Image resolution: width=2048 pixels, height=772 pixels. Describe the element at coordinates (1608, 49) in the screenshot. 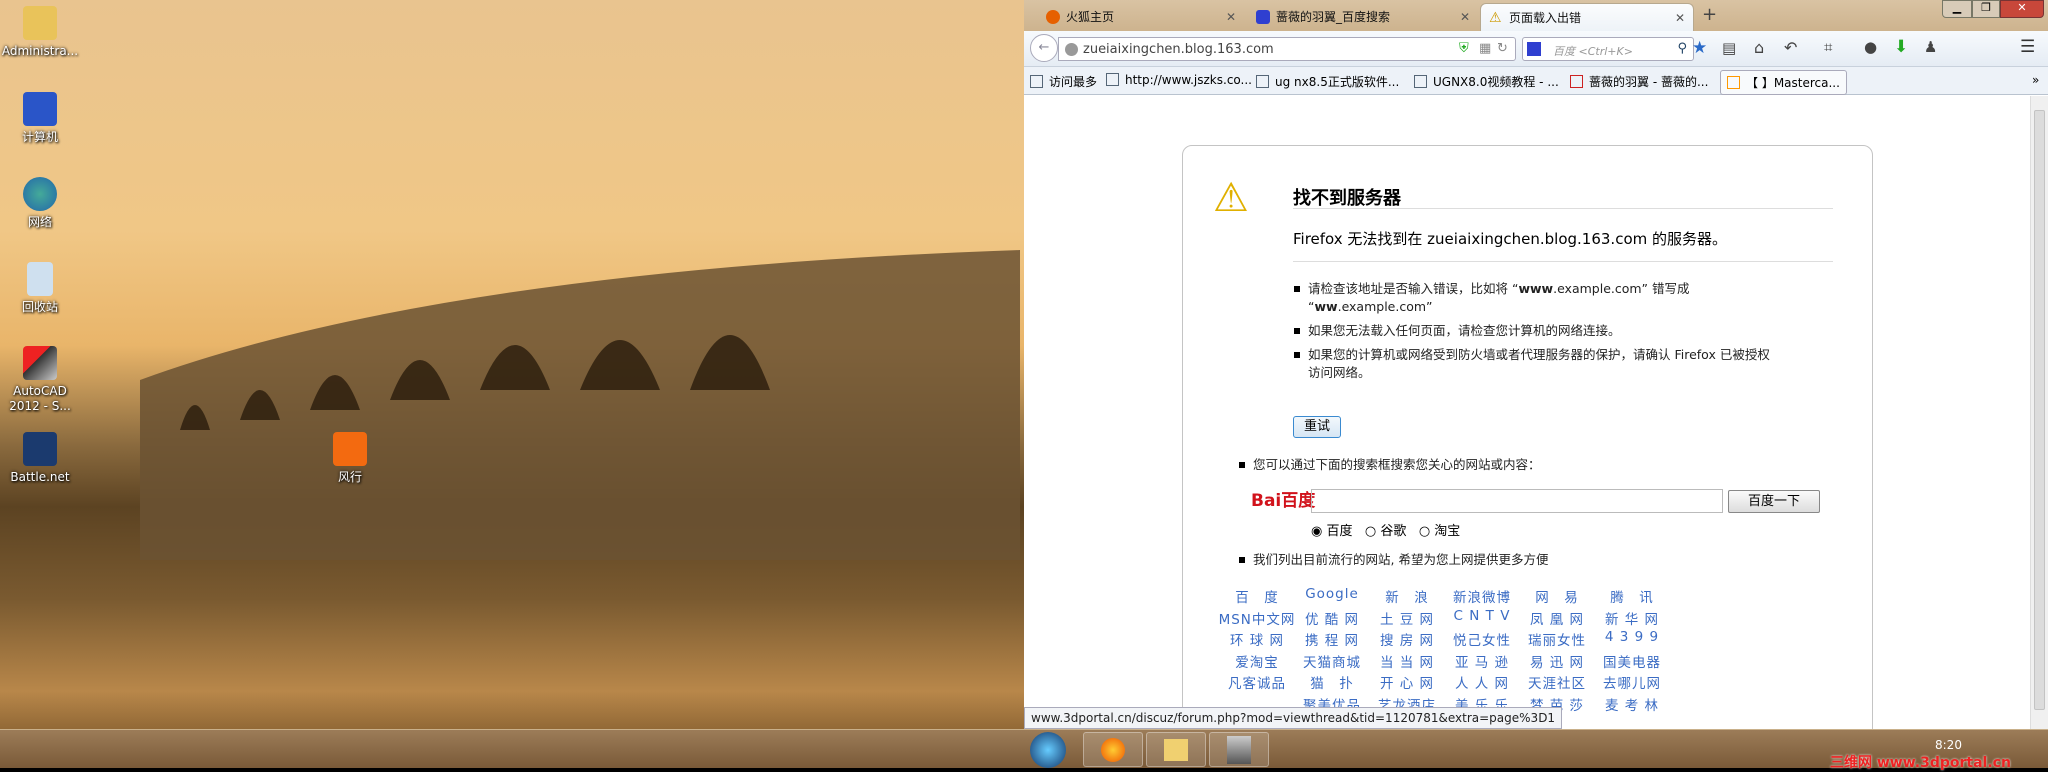

I see `search-bar: 百度 <Ctrl+K> ⚲` at that location.